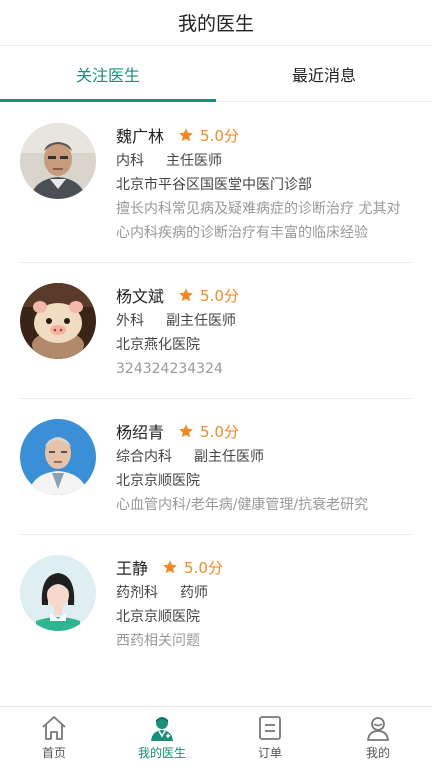 This screenshot has width=432, height=768. What do you see at coordinates (264, 321) in the screenshot?
I see `doctor-dept-title: 外科 副主任医师` at bounding box center [264, 321].